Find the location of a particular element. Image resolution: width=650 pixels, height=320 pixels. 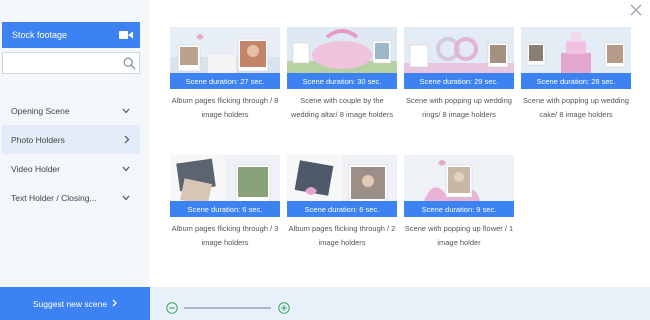

scene-duration-badge: Scene duration: 28 sec. is located at coordinates (576, 81).